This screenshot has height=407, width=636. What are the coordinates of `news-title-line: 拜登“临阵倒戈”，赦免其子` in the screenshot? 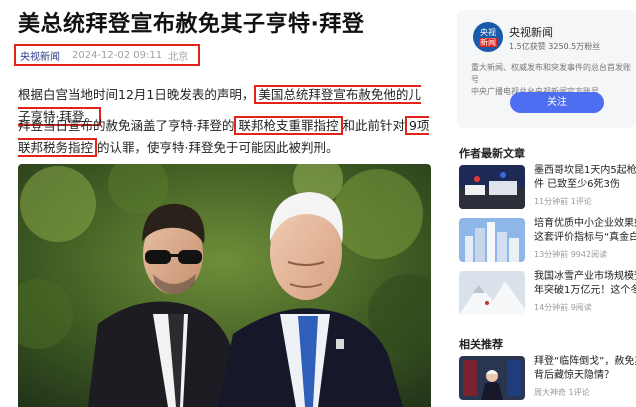 It's located at (585, 361).